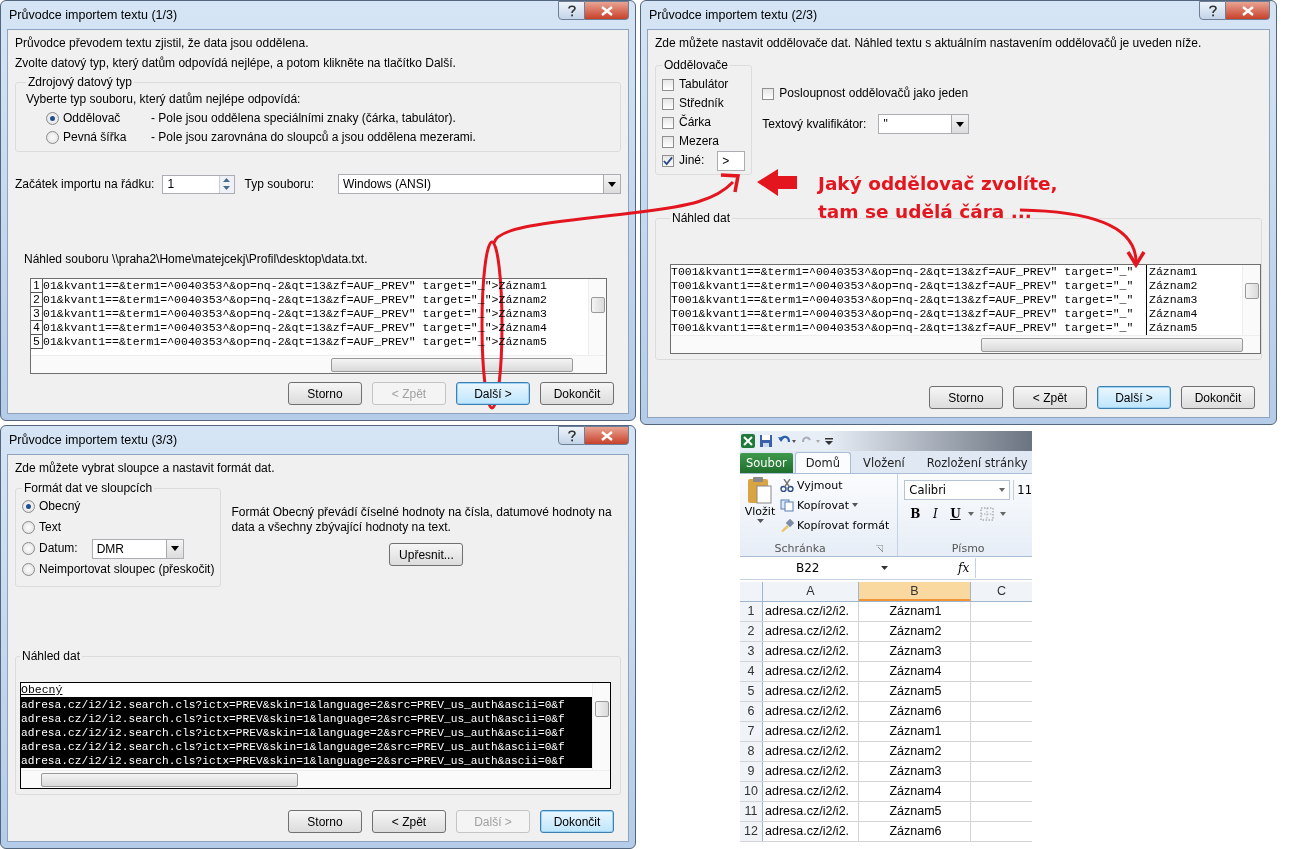  What do you see at coordinates (957, 490) in the screenshot?
I see `font-name-field: Calibri` at bounding box center [957, 490].